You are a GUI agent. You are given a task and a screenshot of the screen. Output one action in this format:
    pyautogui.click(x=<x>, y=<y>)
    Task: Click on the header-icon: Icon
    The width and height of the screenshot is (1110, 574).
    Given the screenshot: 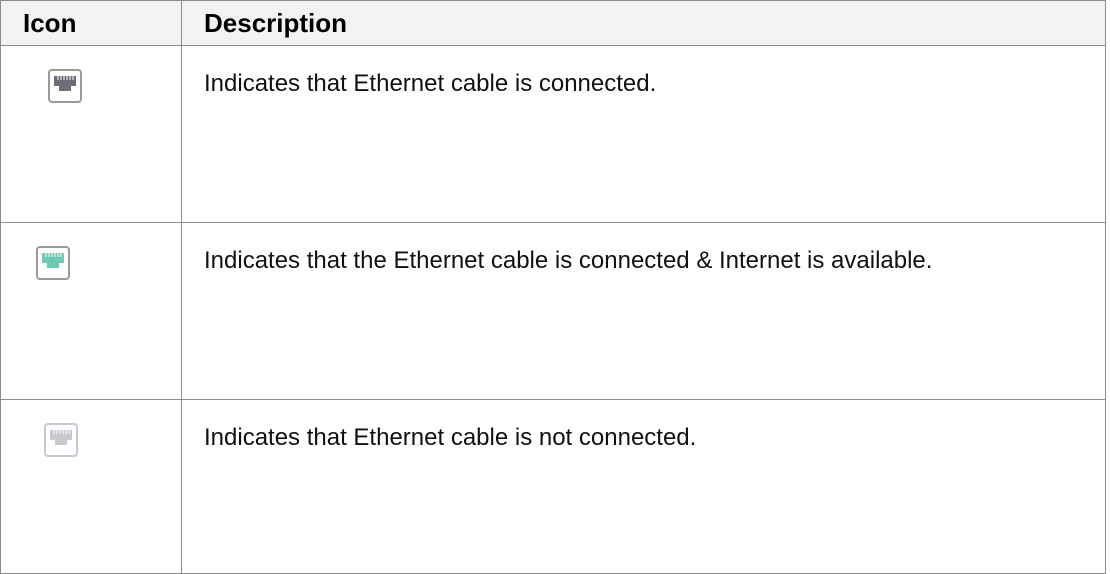 What is the action you would take?
    pyautogui.click(x=91, y=23)
    